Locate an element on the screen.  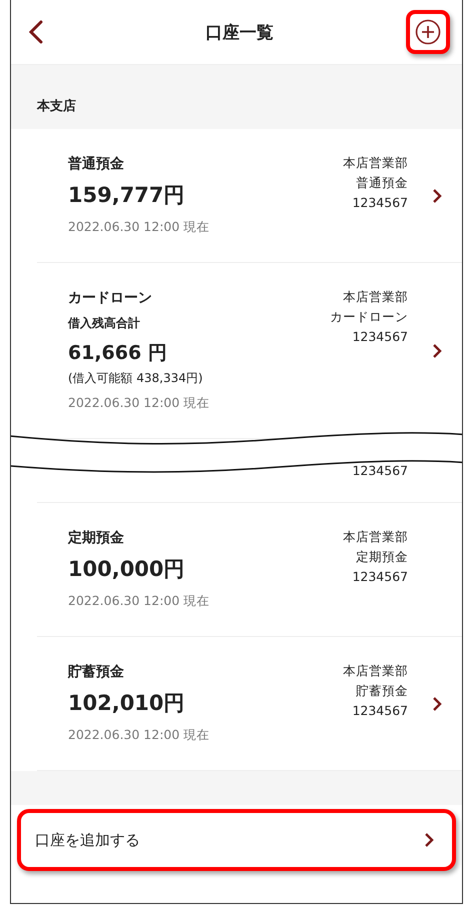
account-name: 貯蓄預金 is located at coordinates (96, 672).